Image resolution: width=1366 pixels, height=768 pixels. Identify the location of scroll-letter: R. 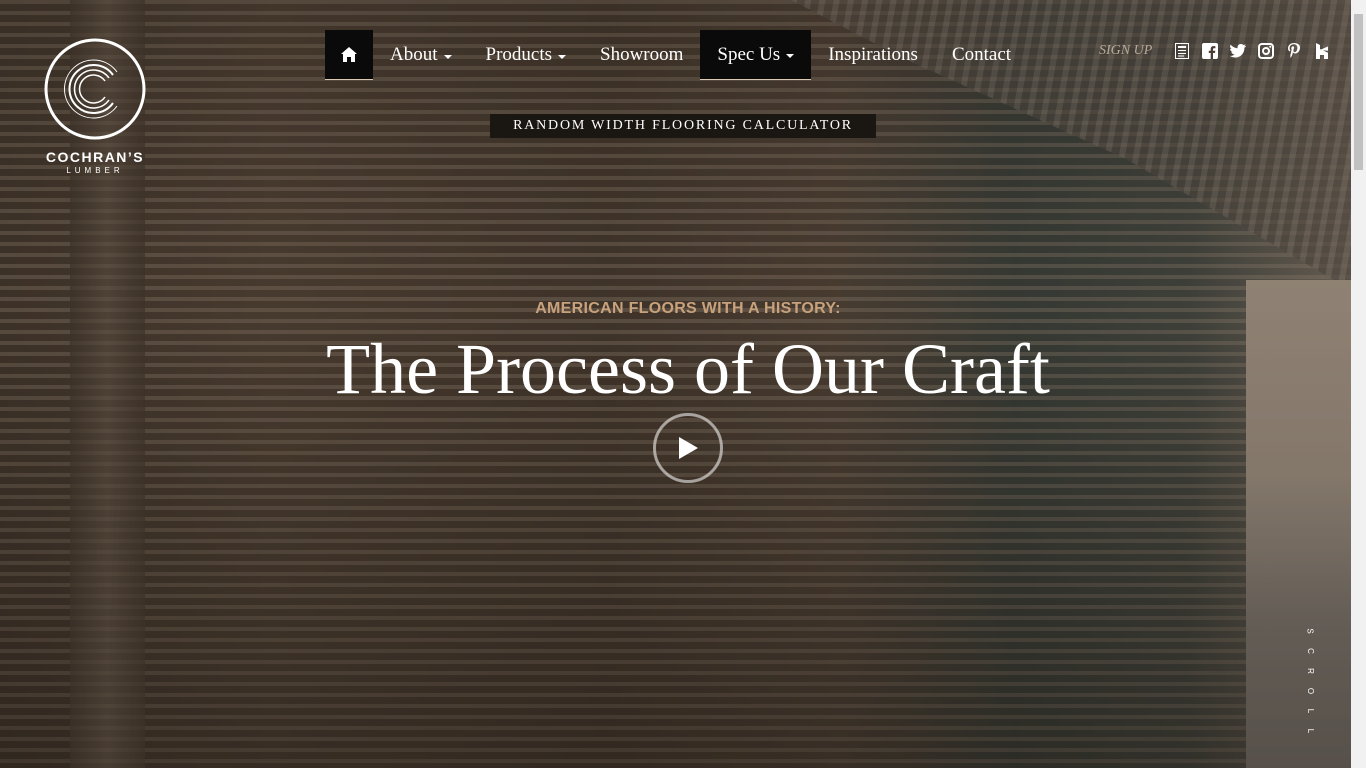
(1310, 671).